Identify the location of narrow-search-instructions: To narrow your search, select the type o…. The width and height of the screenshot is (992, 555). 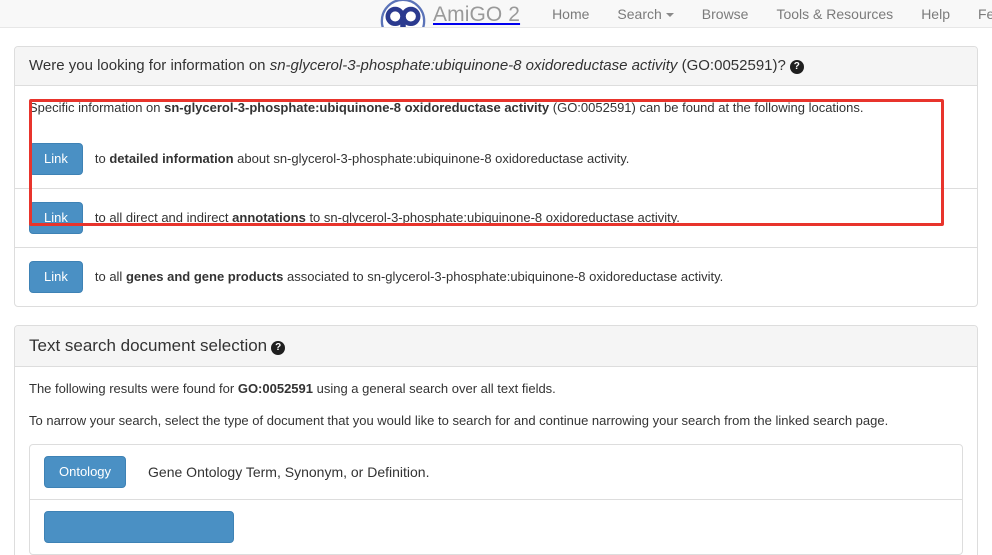
(459, 420).